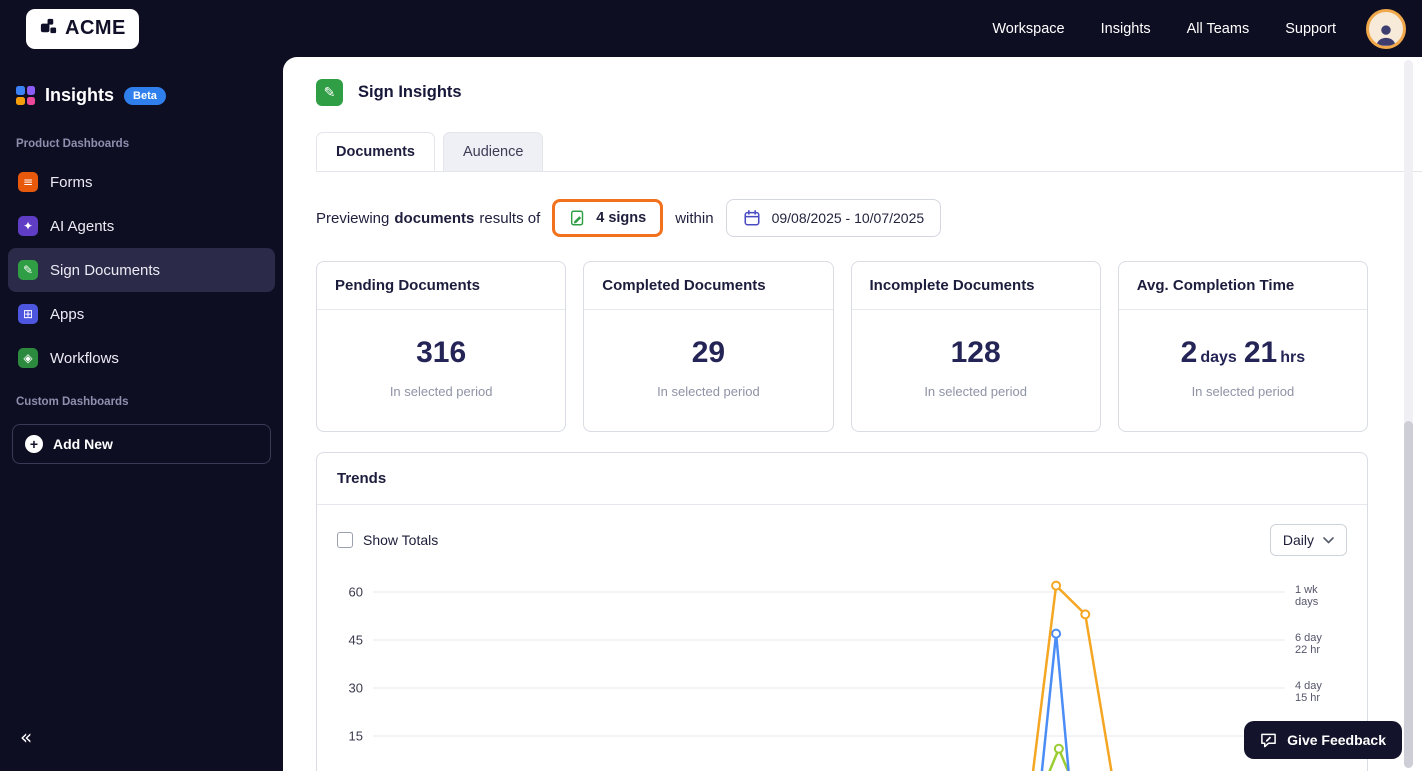 The image size is (1422, 771). Describe the element at coordinates (1408, 594) in the screenshot. I see `scrollbar-thumb` at that location.